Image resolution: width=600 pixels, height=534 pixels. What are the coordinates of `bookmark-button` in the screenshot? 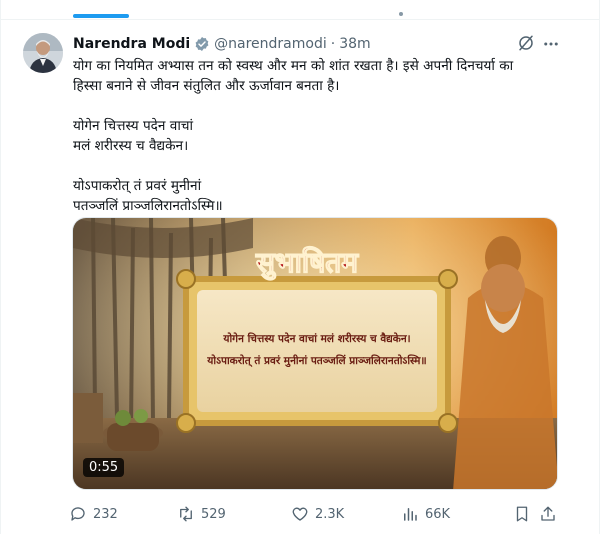 It's located at (522, 514).